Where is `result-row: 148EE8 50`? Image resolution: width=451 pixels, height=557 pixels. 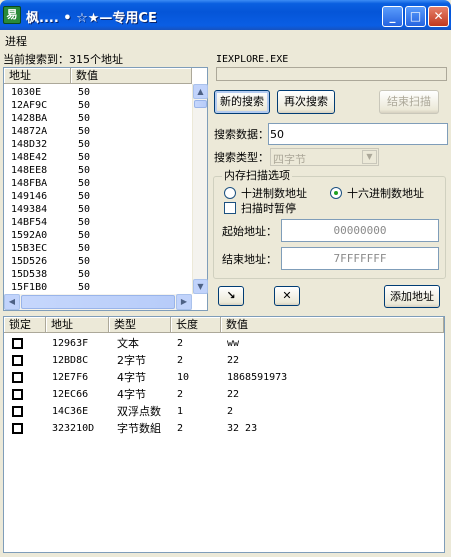 result-row: 148EE8 50 is located at coordinates (98, 170).